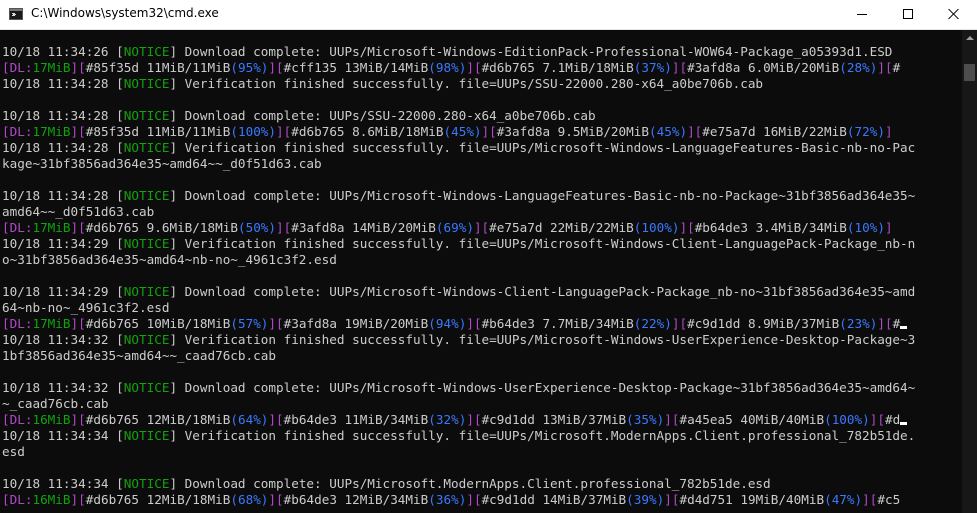 The image size is (977, 513). Describe the element at coordinates (447, 67) in the screenshot. I see `progress-percent: (98%)` at that location.